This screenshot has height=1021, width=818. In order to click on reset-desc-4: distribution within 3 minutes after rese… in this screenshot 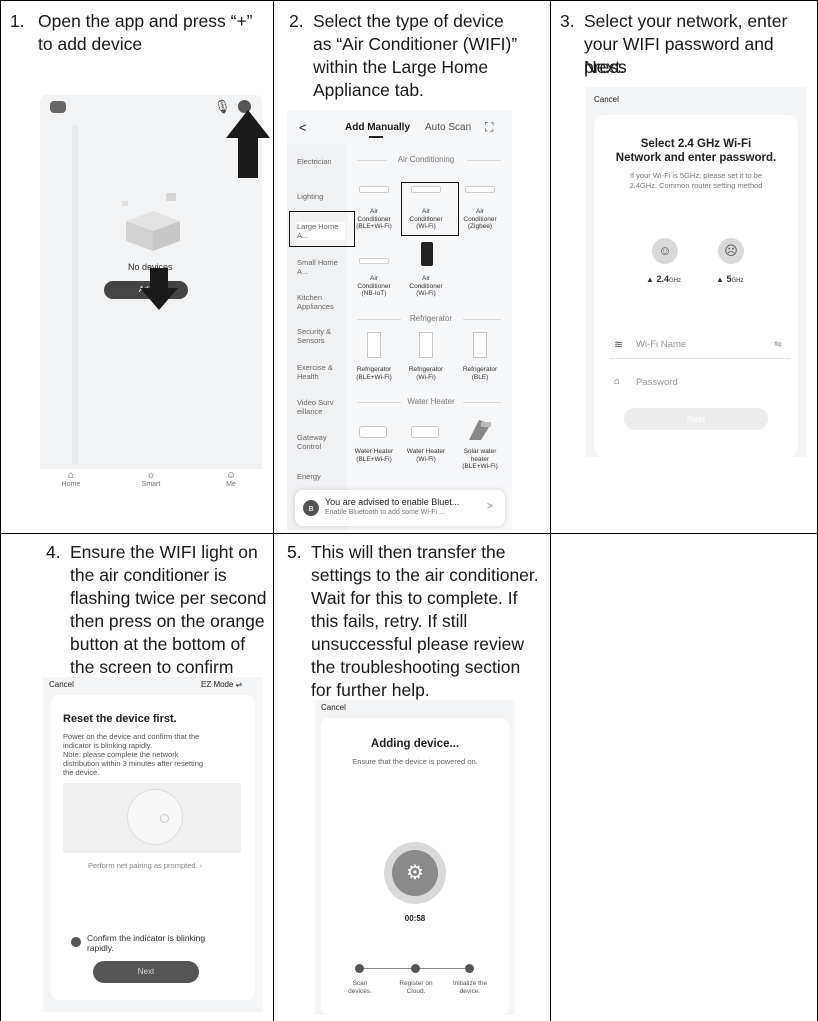, I will do `click(133, 763)`.